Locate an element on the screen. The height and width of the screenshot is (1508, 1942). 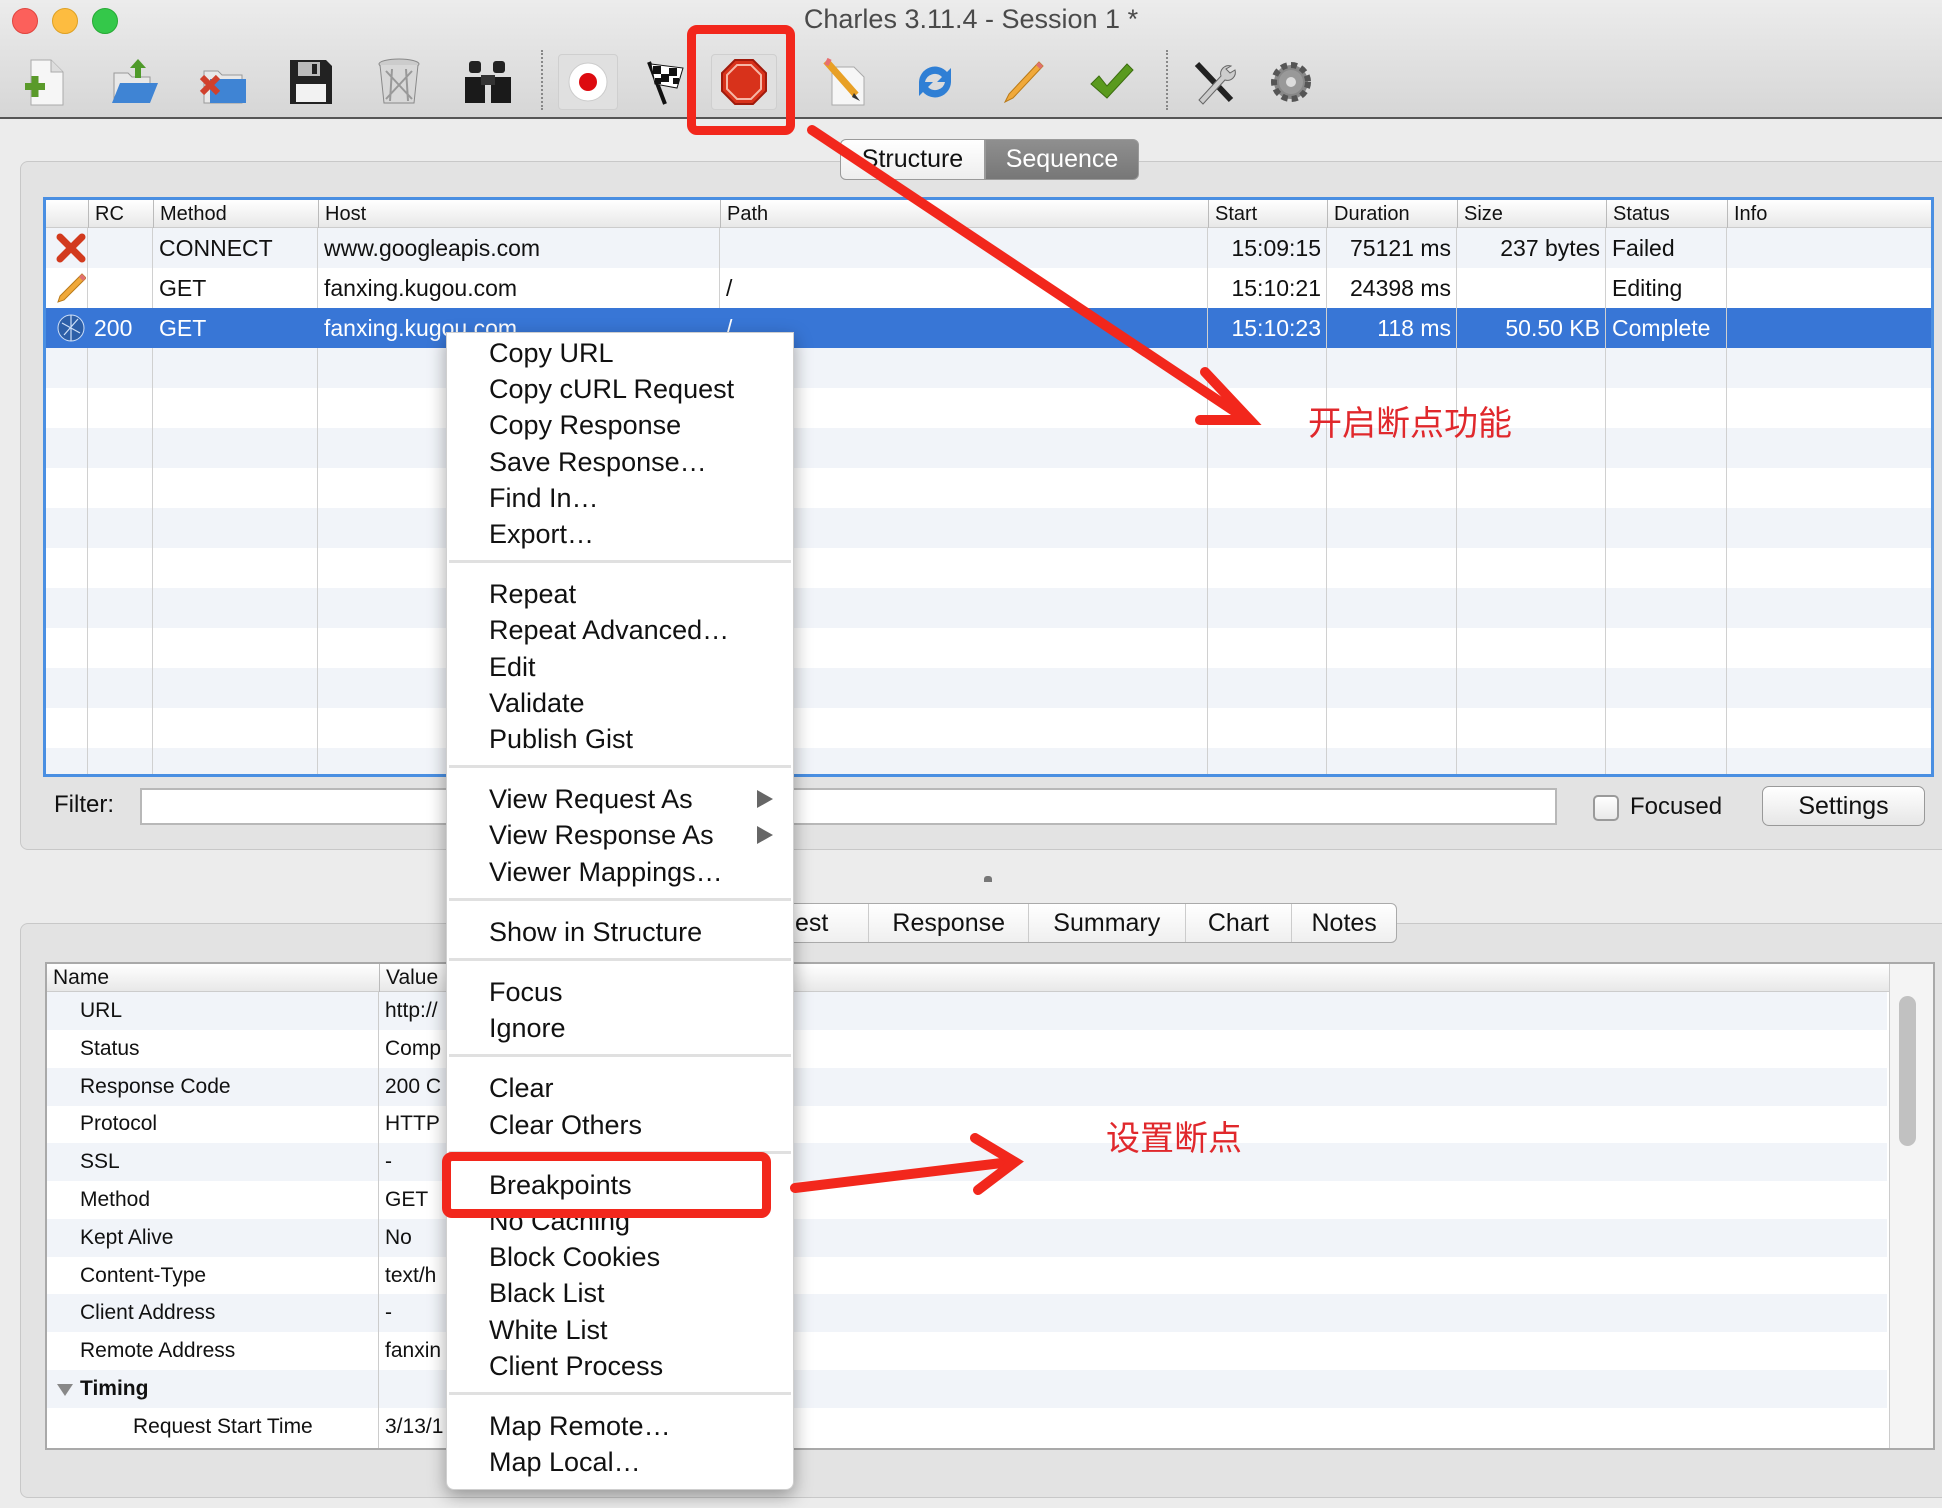
annotation-enable-breakpoints: 开启断点功能 is located at coordinates (1410, 424).